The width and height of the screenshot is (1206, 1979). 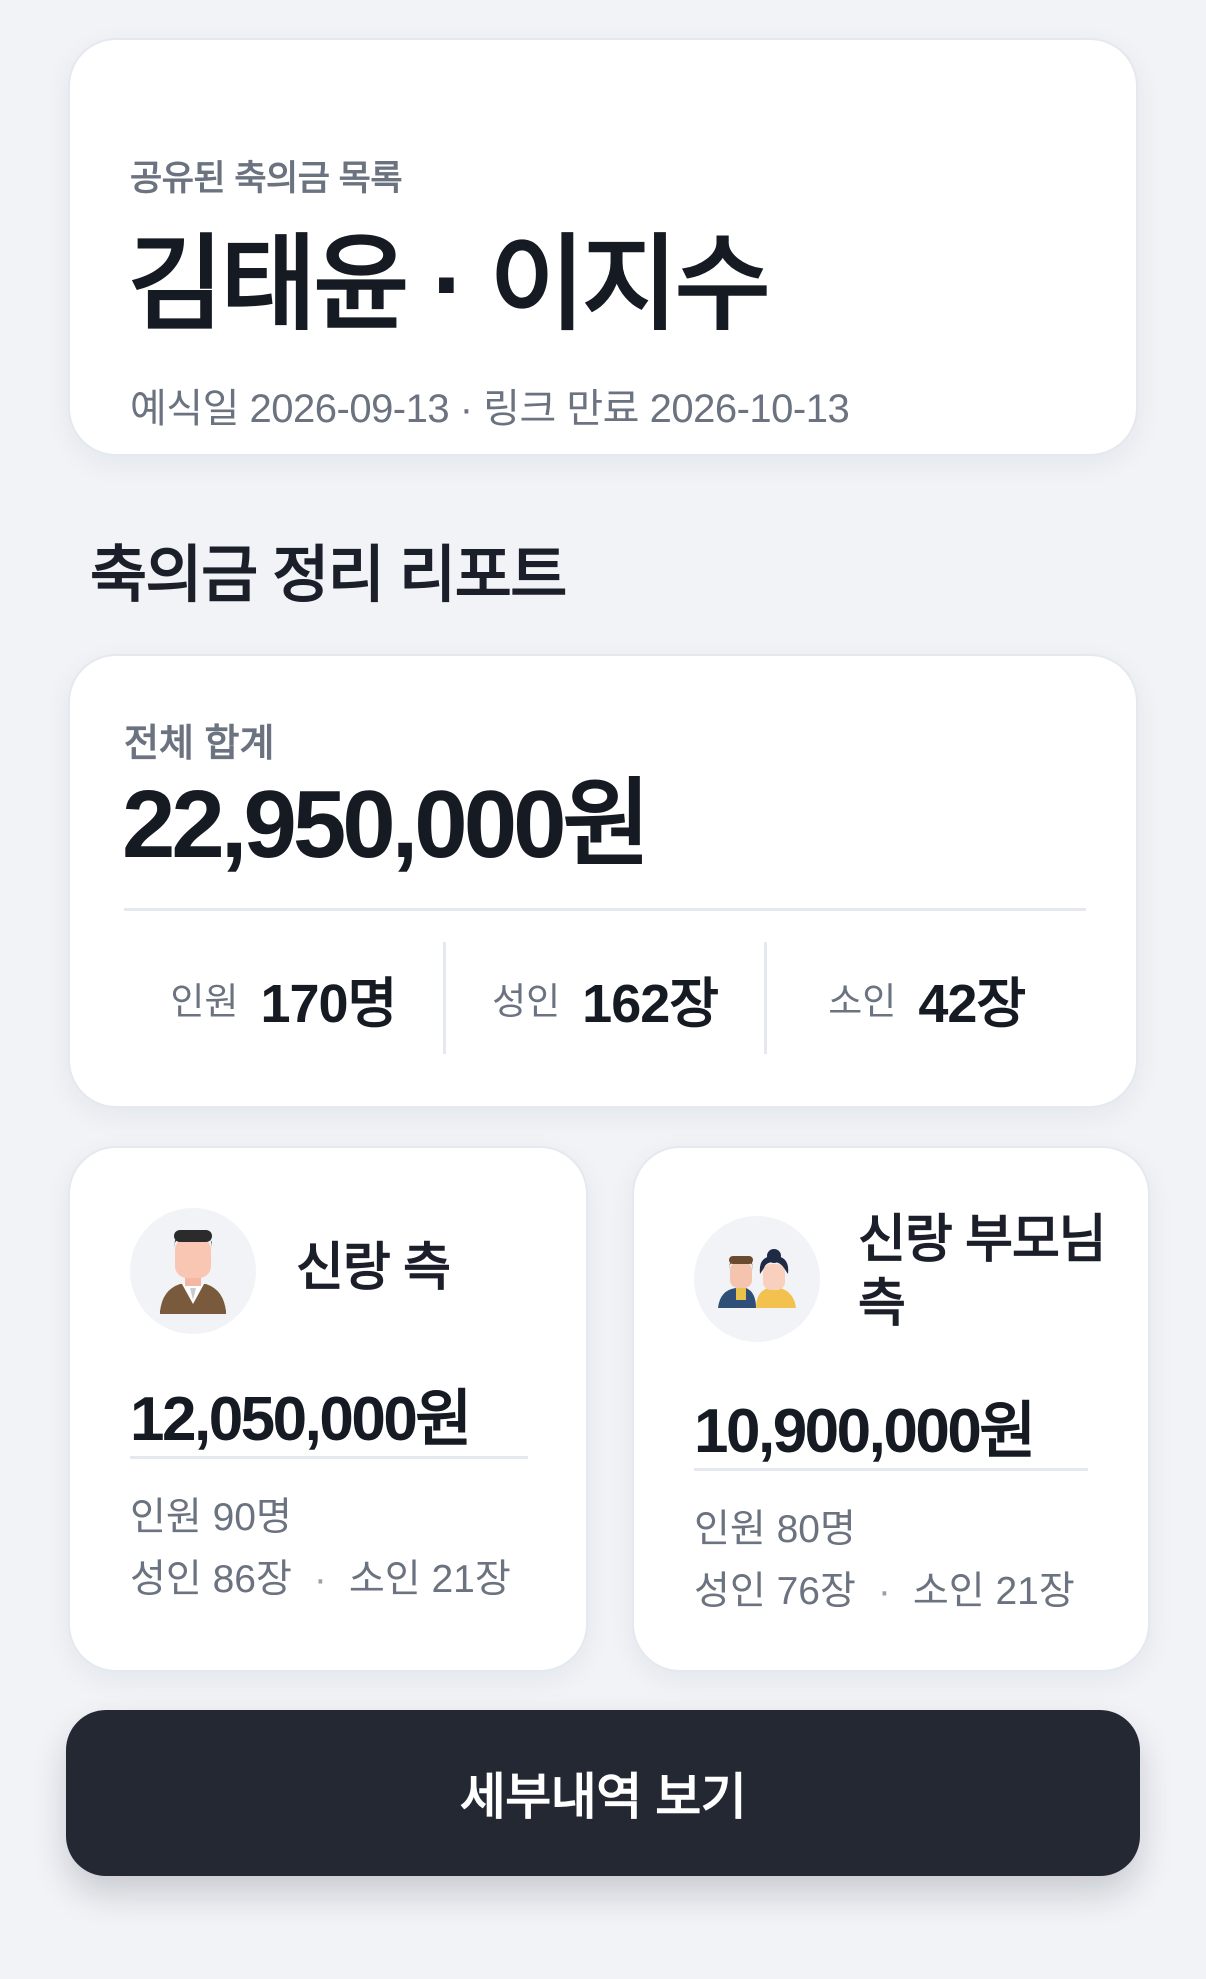 I want to click on stat-label: 소인, so click(x=862, y=1001).